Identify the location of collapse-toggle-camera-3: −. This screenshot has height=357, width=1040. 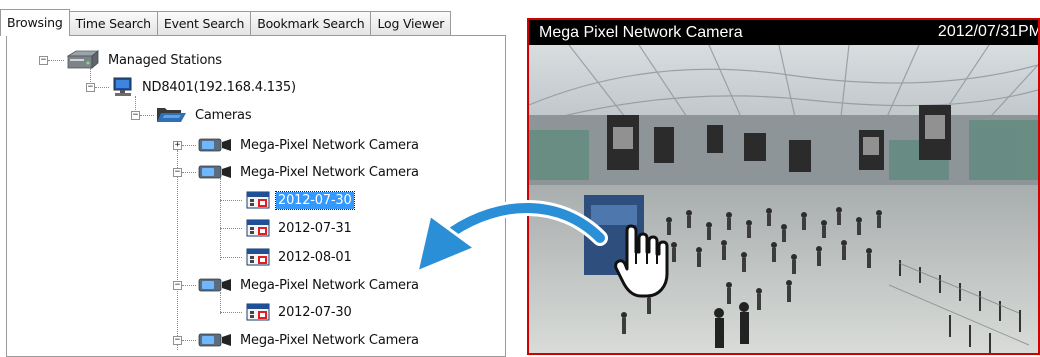
(177, 285).